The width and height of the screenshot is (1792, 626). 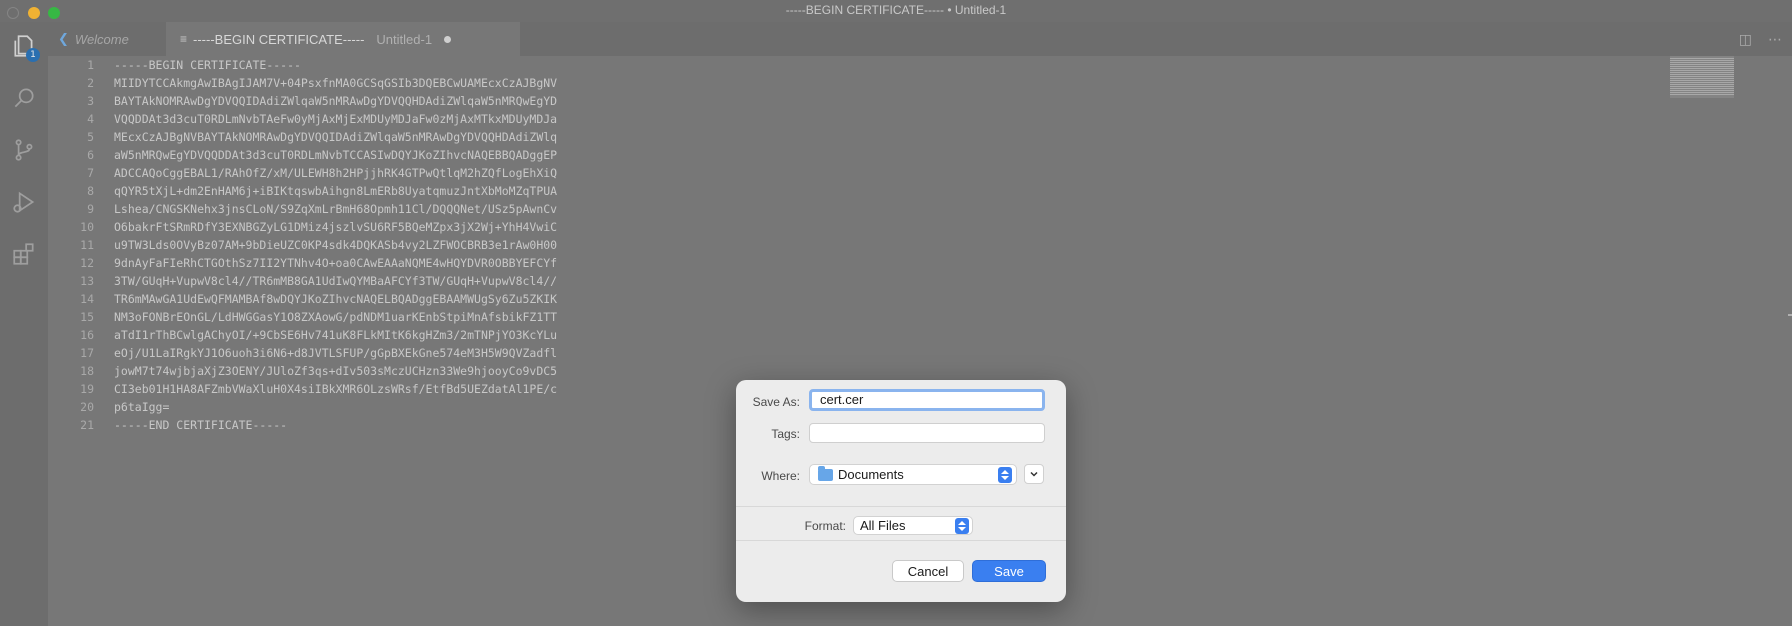 What do you see at coordinates (87, 335) in the screenshot?
I see `line-number: 16` at bounding box center [87, 335].